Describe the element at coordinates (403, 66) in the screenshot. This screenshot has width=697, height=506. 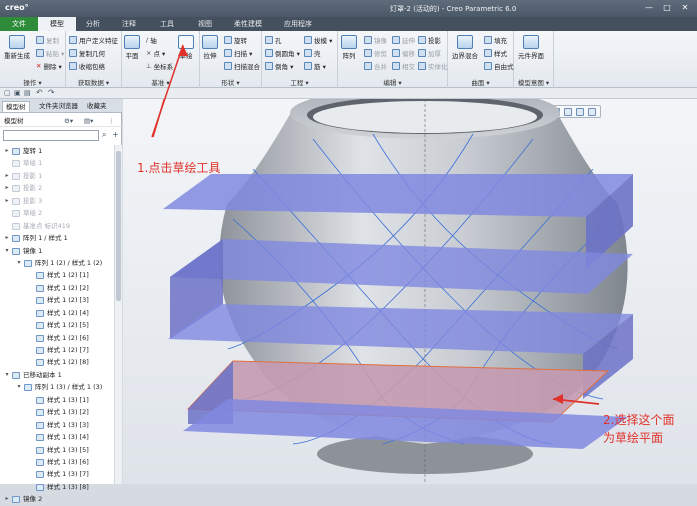
I see `intersect-button: 相交` at that location.